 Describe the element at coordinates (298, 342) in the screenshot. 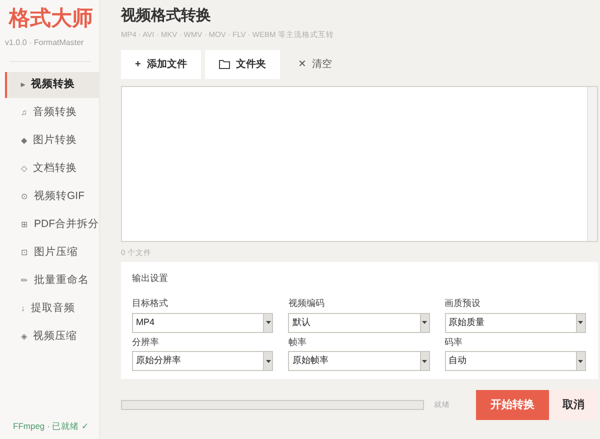

I see `field-label: 帧率` at that location.